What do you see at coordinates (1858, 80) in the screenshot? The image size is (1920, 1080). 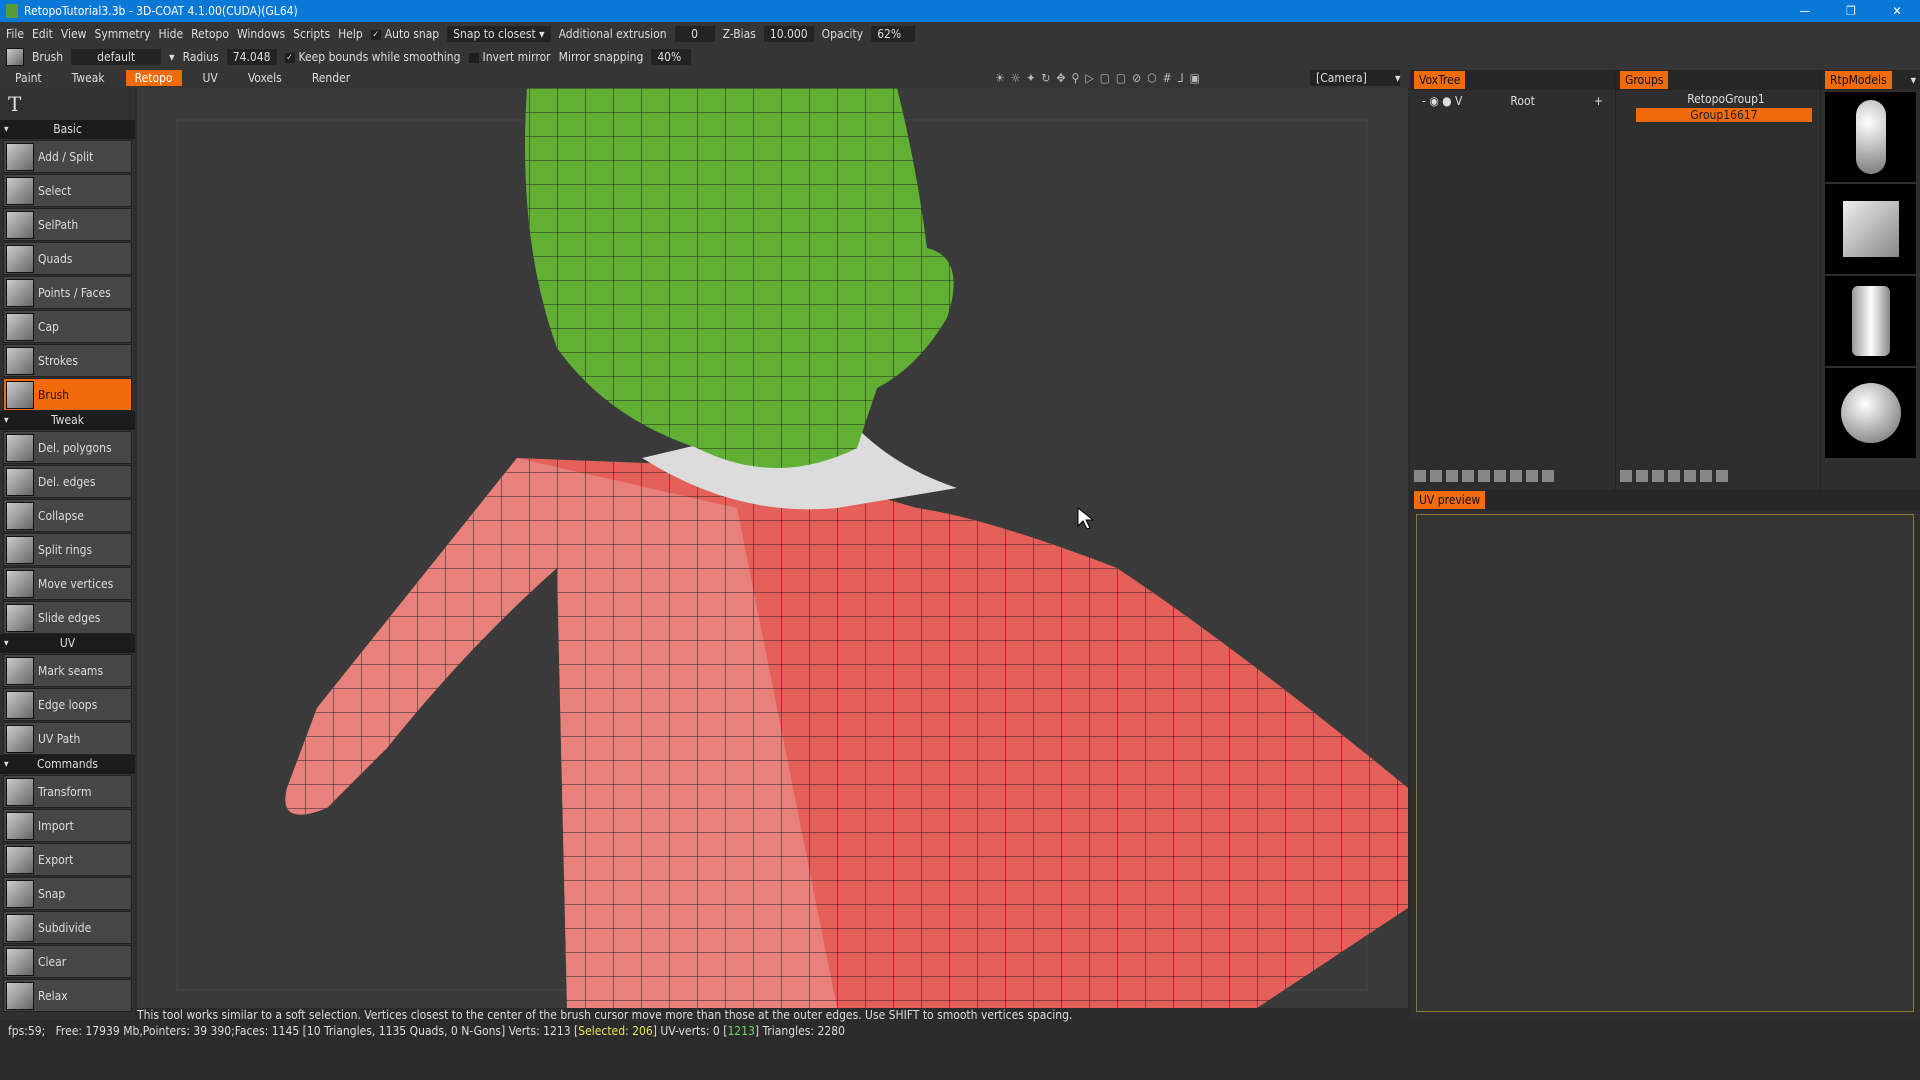 I see `rtpmodels-tab: RtpModels` at bounding box center [1858, 80].